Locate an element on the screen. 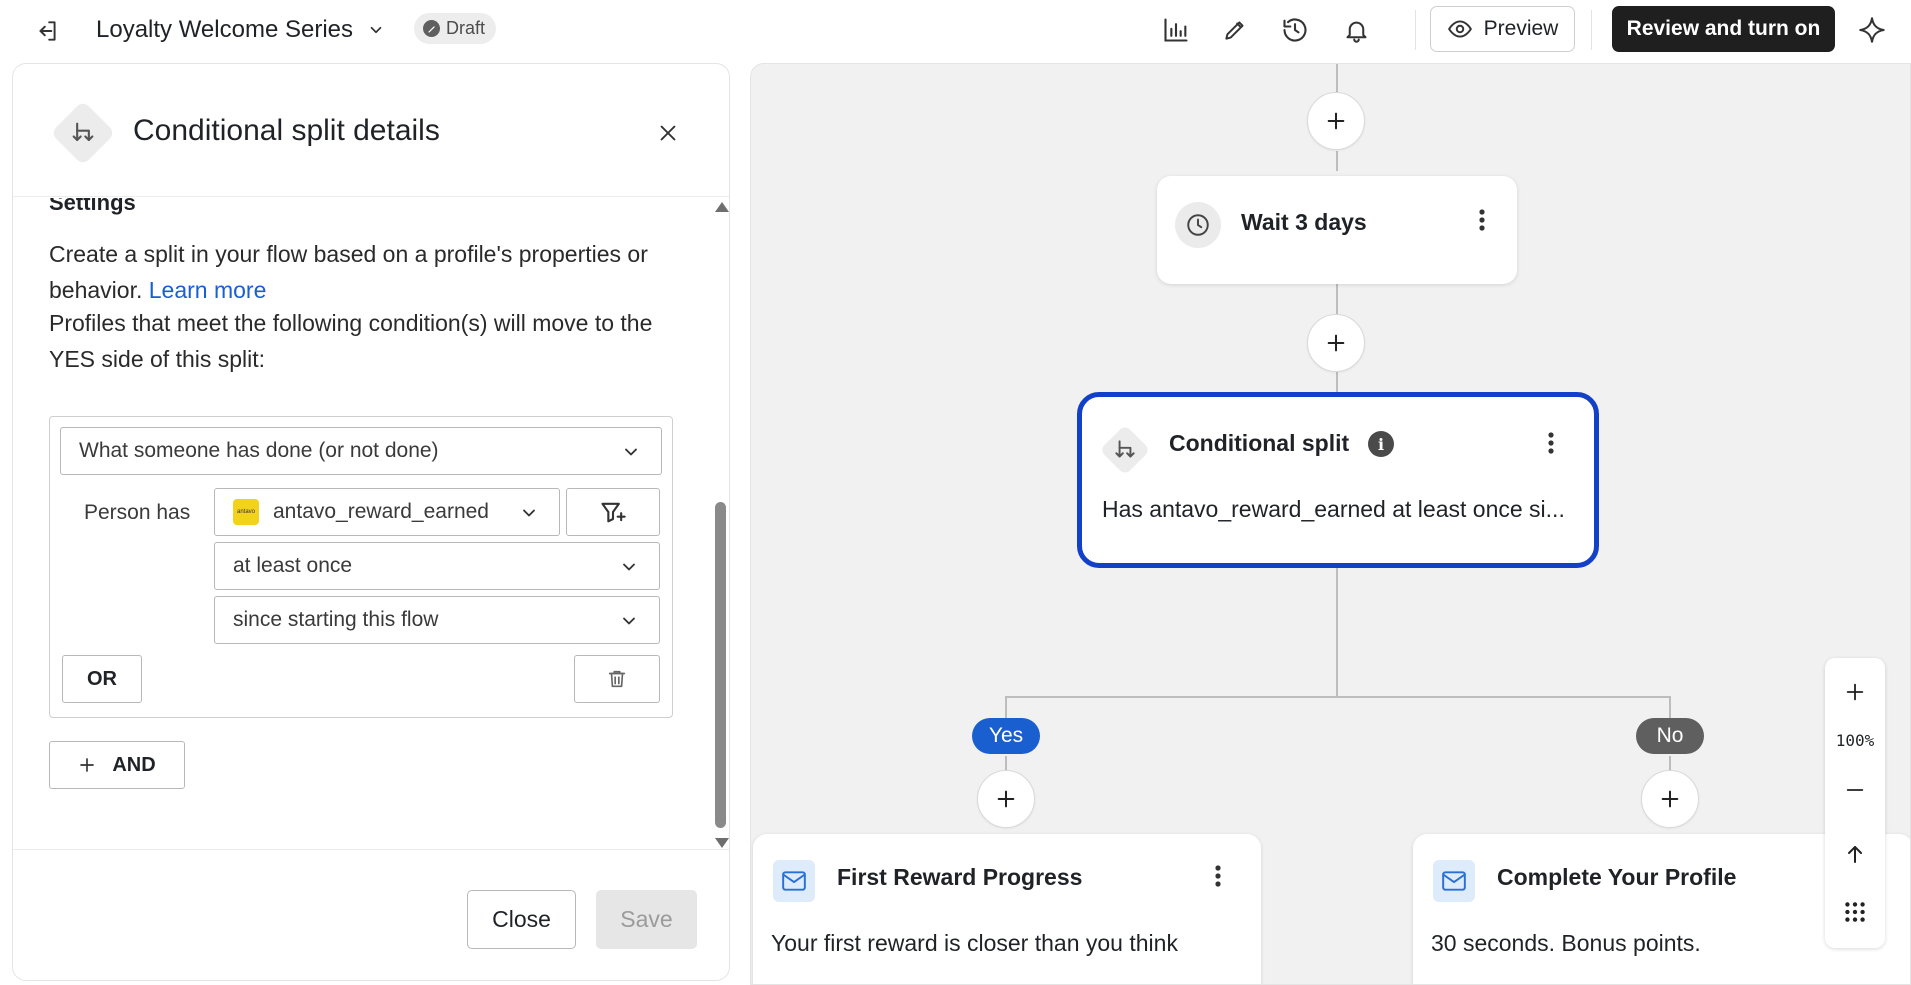  or-button: OR is located at coordinates (102, 679).